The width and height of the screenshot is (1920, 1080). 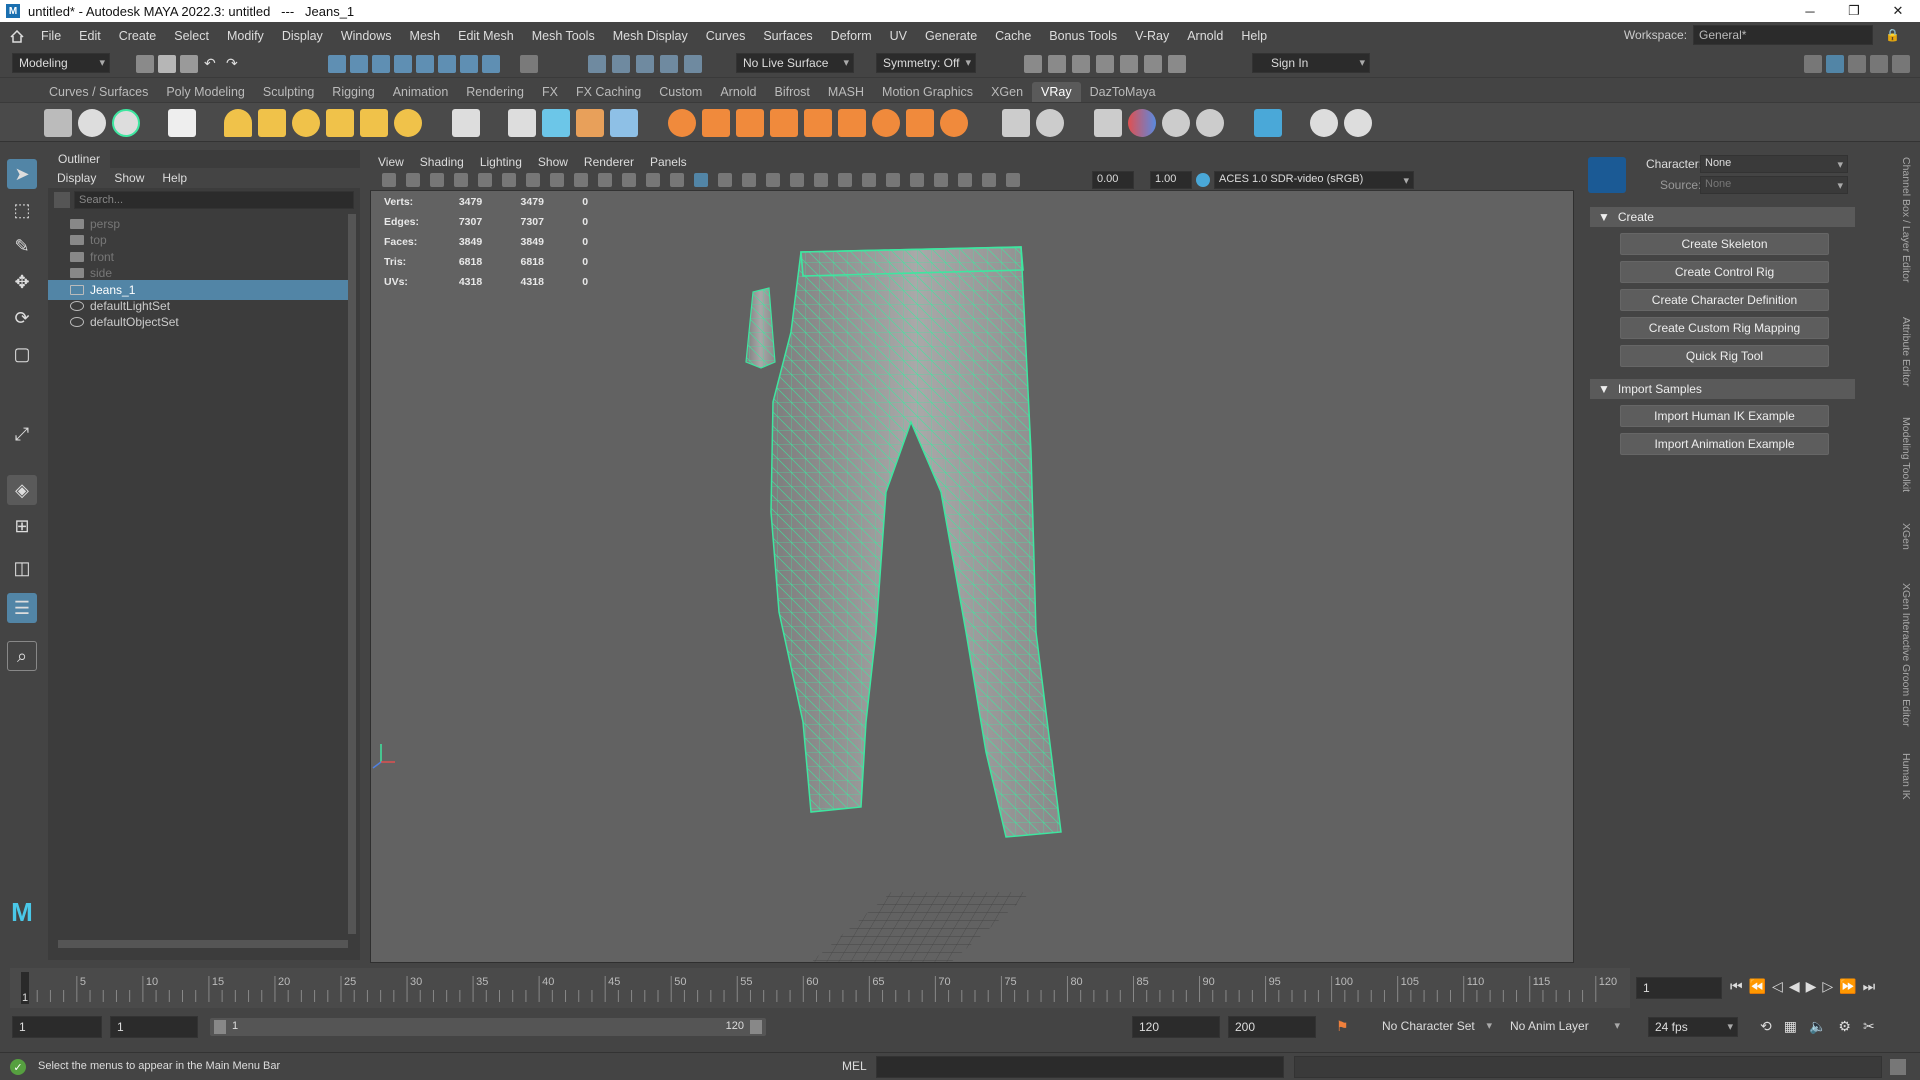 I want to click on minimize-button: ─, so click(x=1810, y=11).